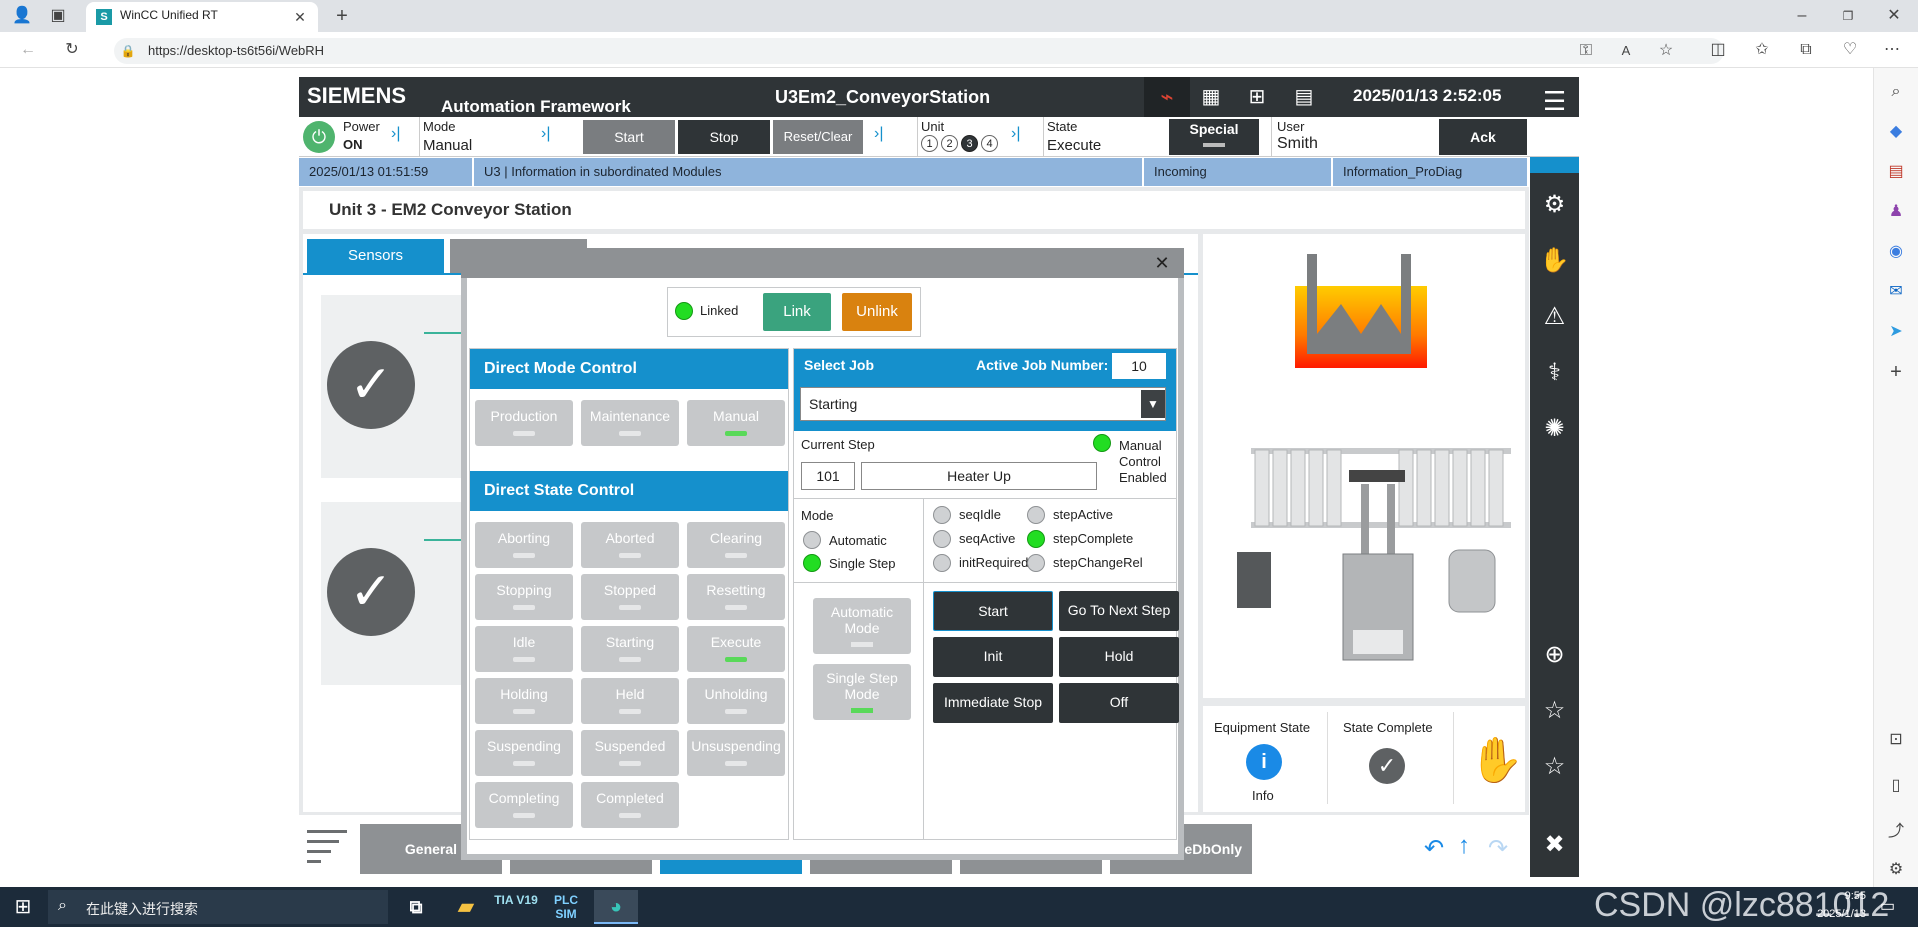  Describe the element at coordinates (1896, 252) in the screenshot. I see `m365-icon: ◉` at that location.